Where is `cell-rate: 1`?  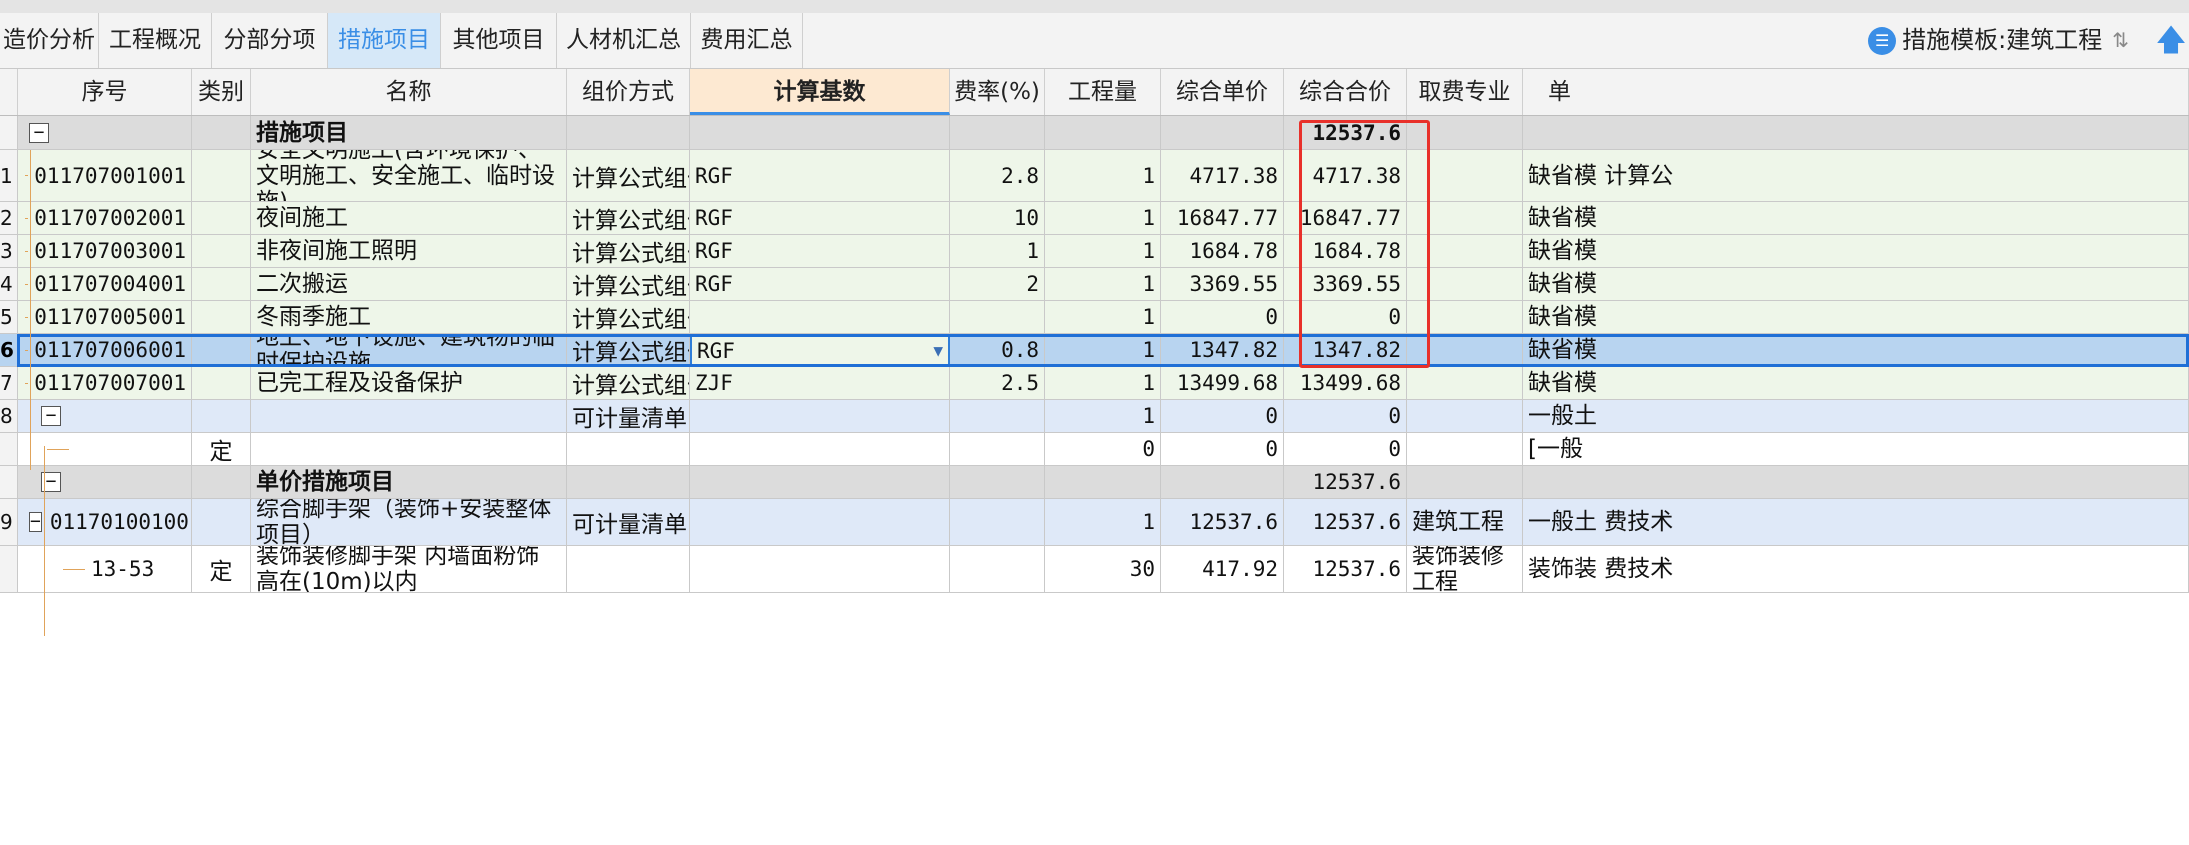 cell-rate: 1 is located at coordinates (997, 251).